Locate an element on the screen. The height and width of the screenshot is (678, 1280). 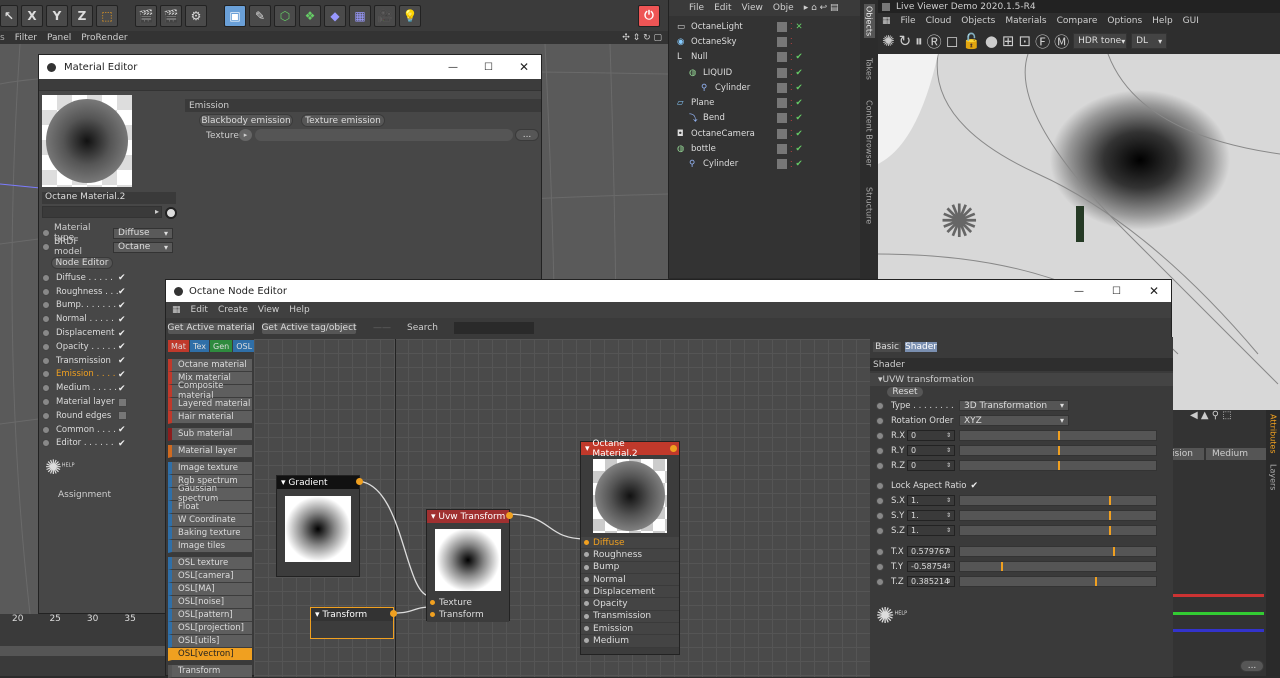
rotation-order-select: XYZ is located at coordinates (1014, 420).